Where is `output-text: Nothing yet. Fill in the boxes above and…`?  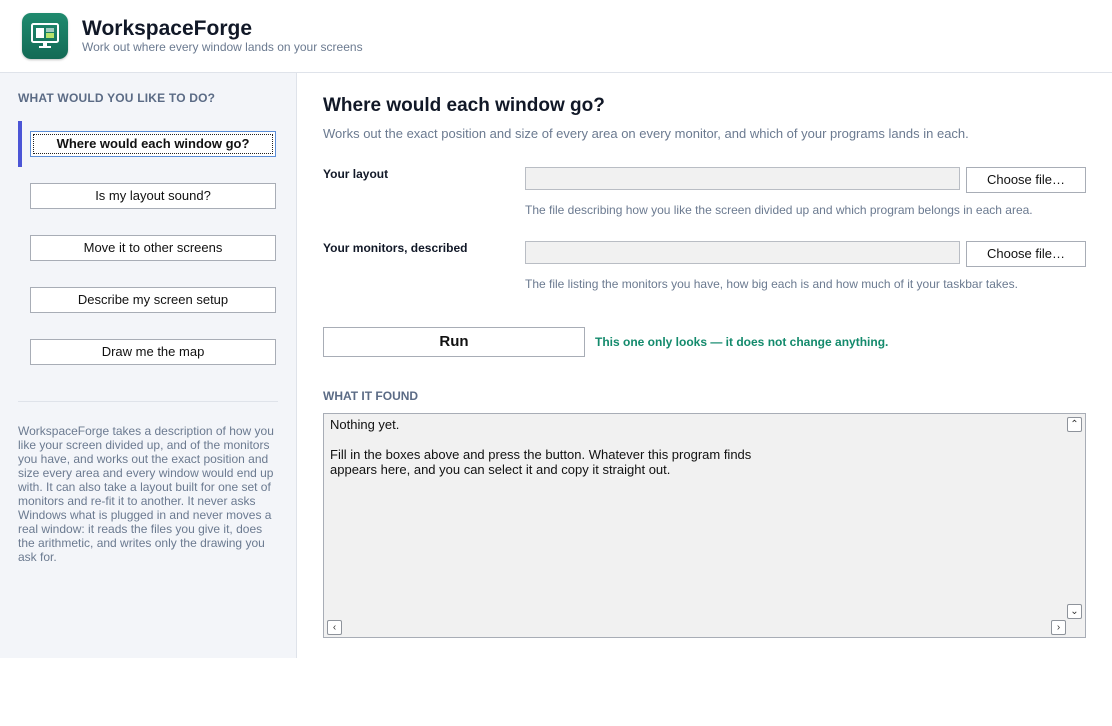
output-text: Nothing yet. Fill in the boxes above and… is located at coordinates (695, 447).